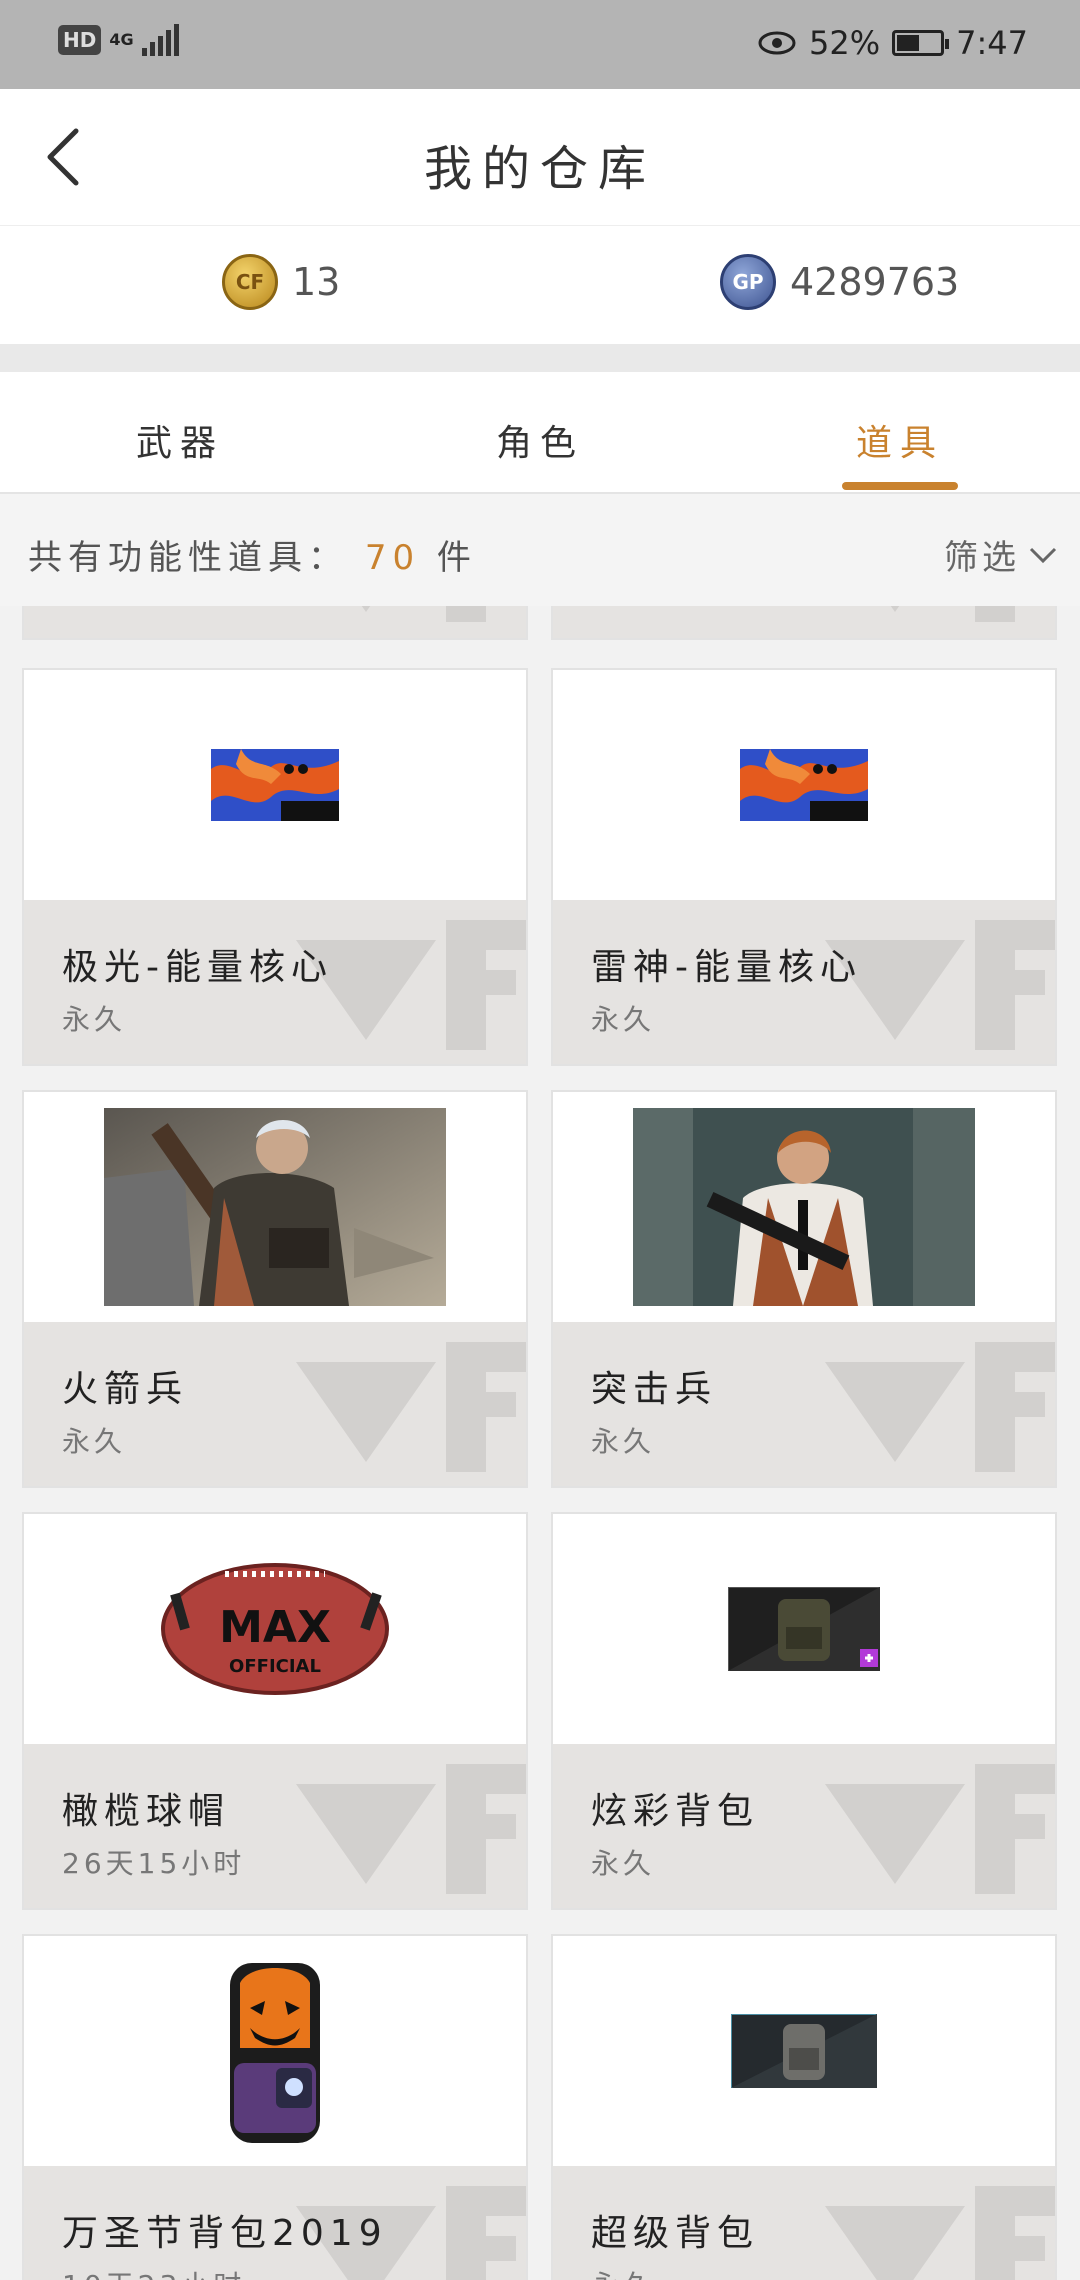 The image size is (1080, 2280). What do you see at coordinates (197, 967) in the screenshot?
I see `item-name: 极光-能量核心` at bounding box center [197, 967].